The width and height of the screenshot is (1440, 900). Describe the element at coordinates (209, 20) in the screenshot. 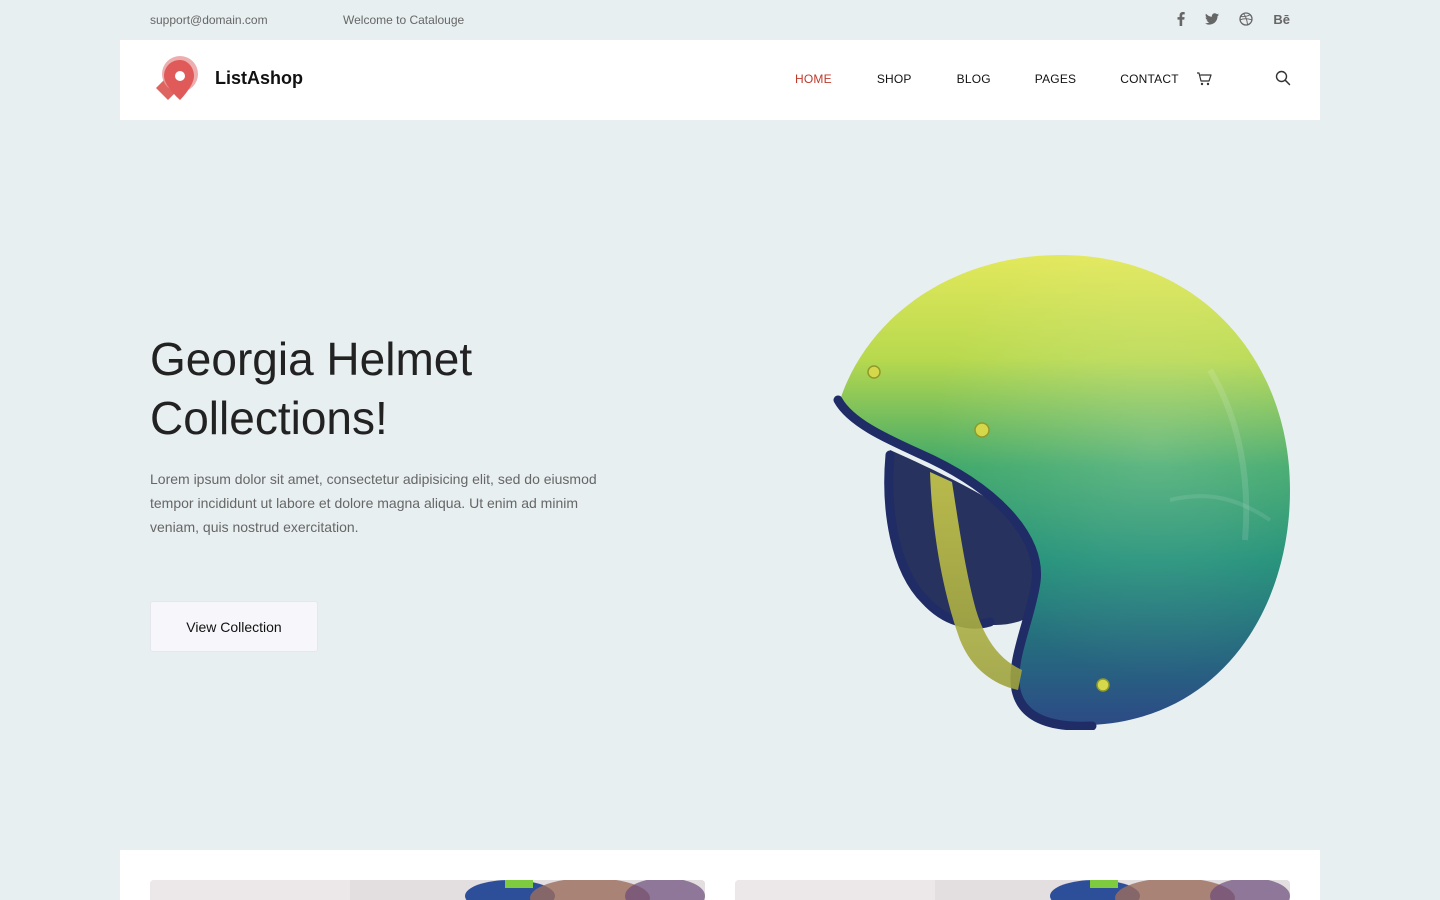

I see `support-email: support@domain.com` at that location.